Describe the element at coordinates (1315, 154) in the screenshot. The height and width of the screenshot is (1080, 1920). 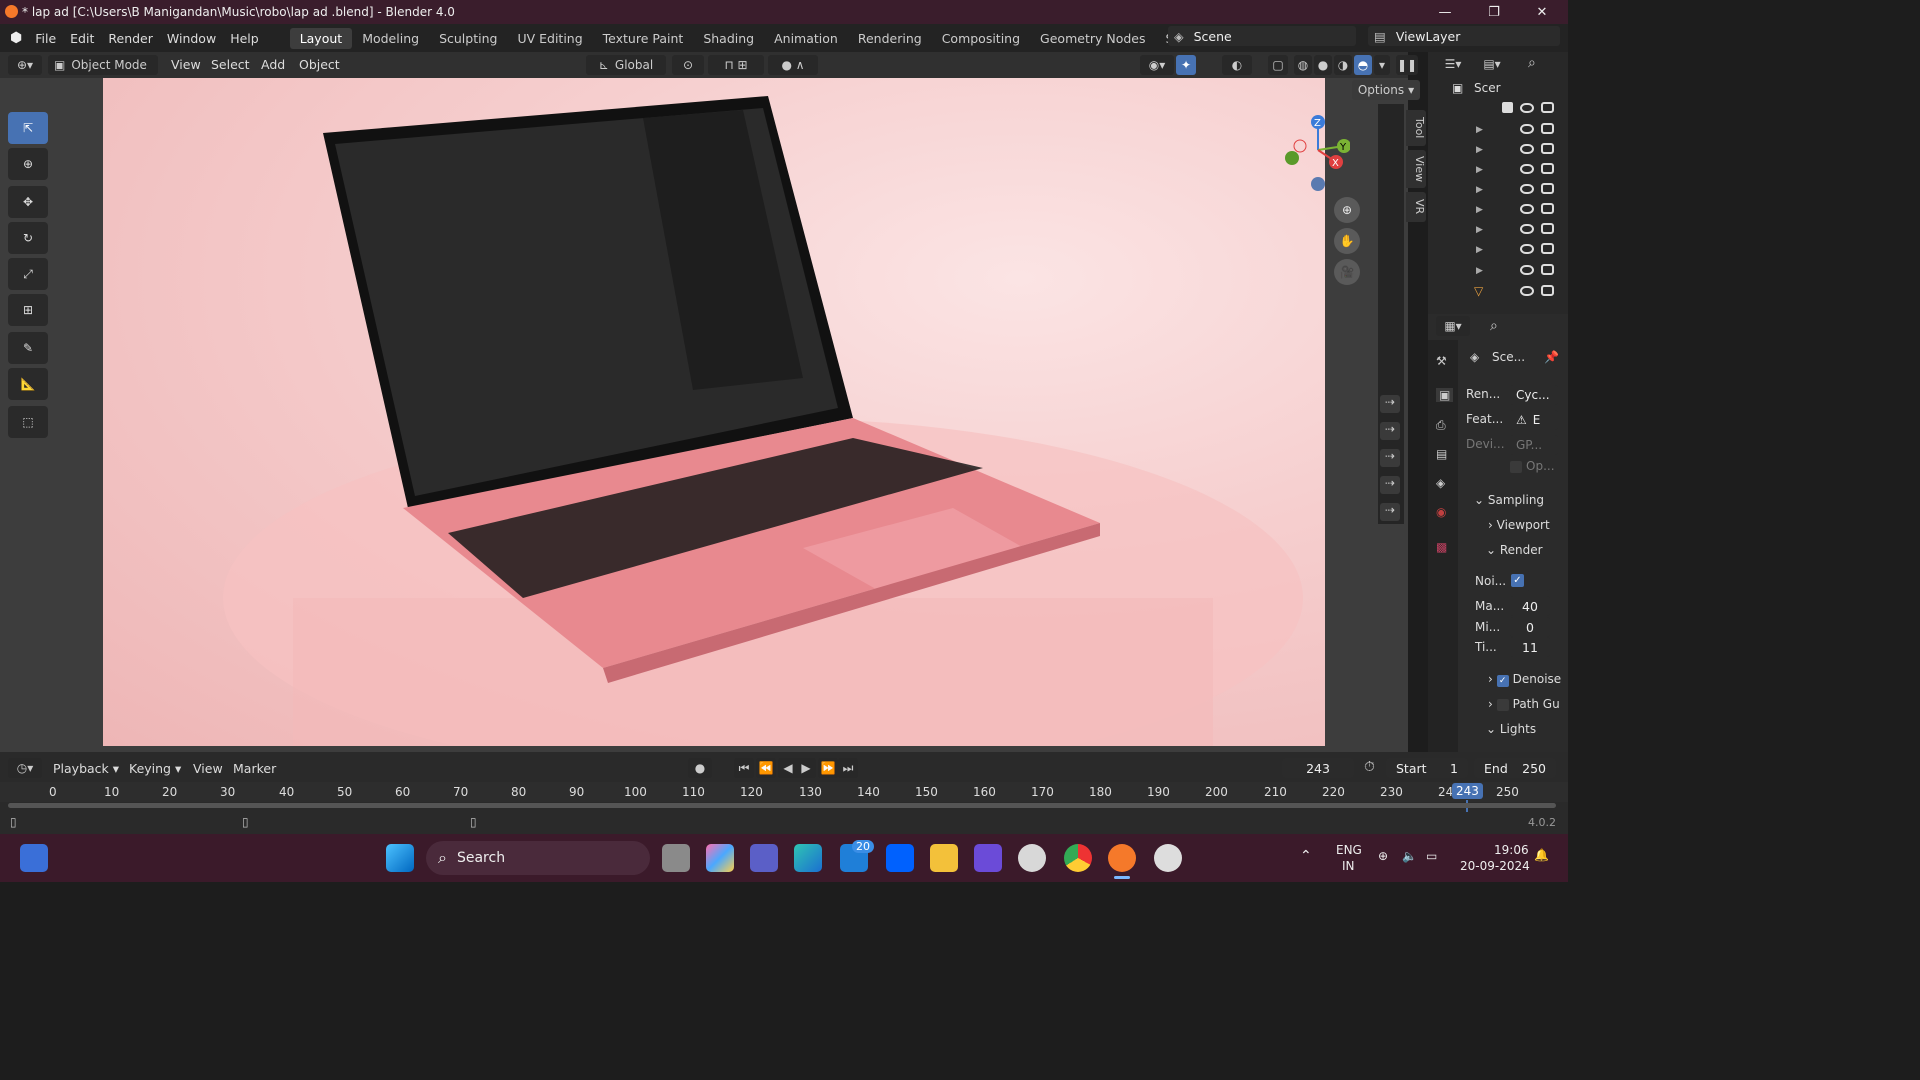
I see `navigation-gizmo: Z Y X` at that location.